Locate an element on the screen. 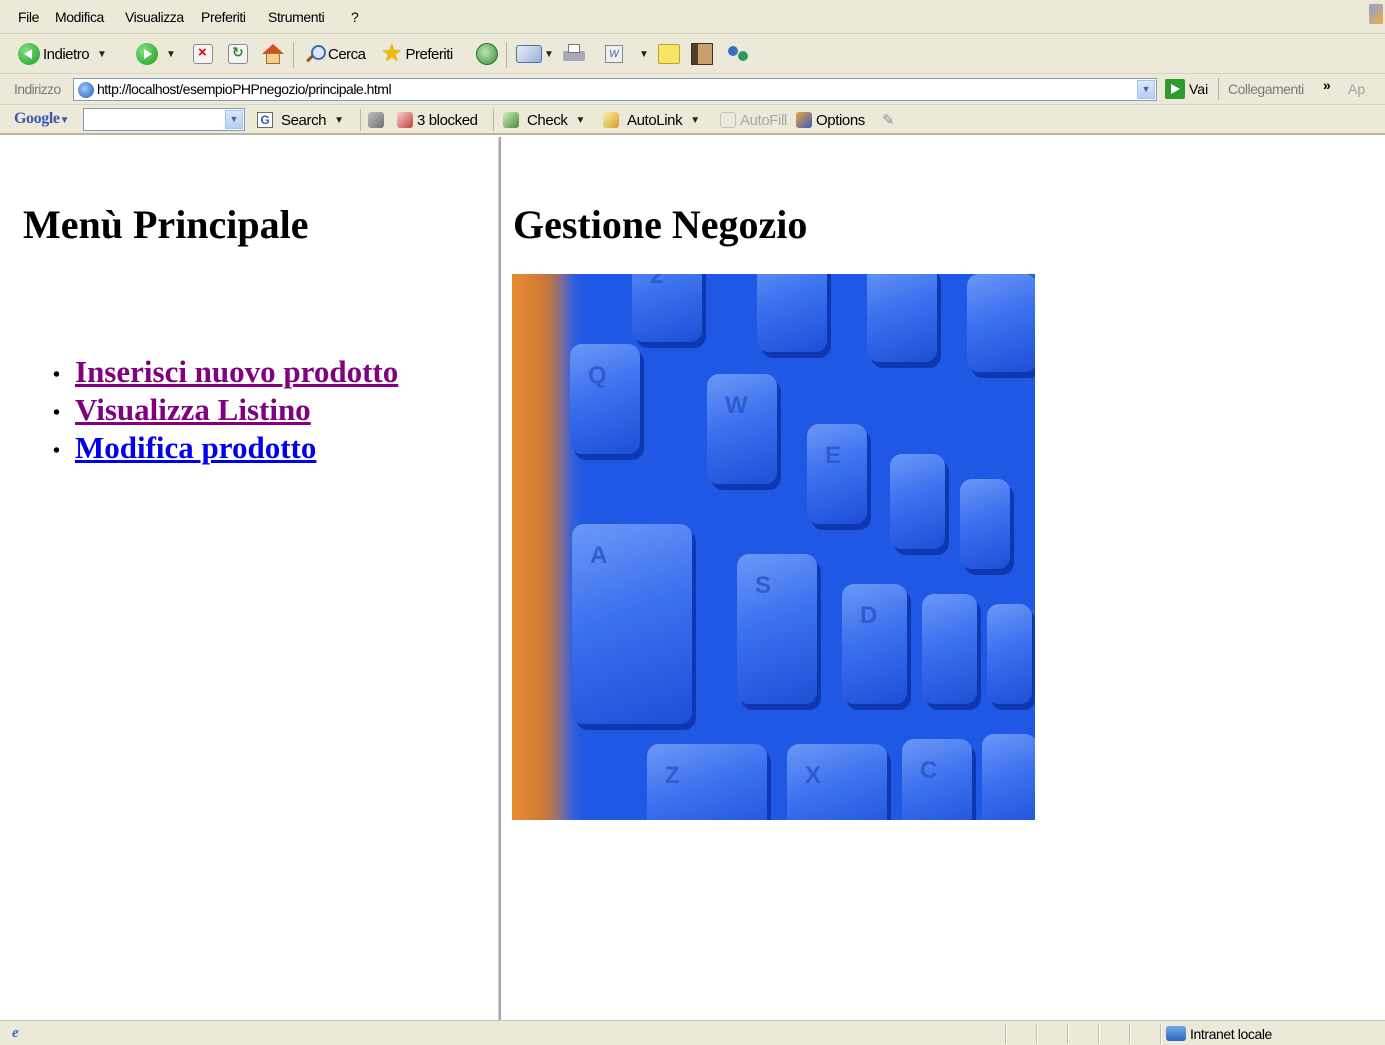 This screenshot has width=1385, height=1045. google-input-dropdown-icon: ▼ is located at coordinates (234, 119).